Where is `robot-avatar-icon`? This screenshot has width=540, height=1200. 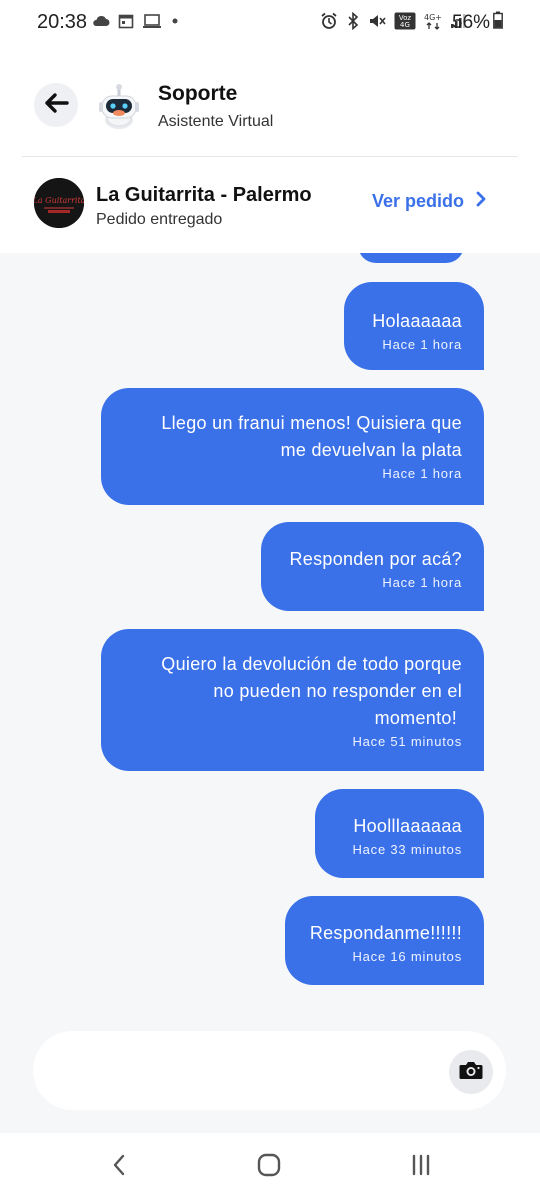 robot-avatar-icon is located at coordinates (119, 105).